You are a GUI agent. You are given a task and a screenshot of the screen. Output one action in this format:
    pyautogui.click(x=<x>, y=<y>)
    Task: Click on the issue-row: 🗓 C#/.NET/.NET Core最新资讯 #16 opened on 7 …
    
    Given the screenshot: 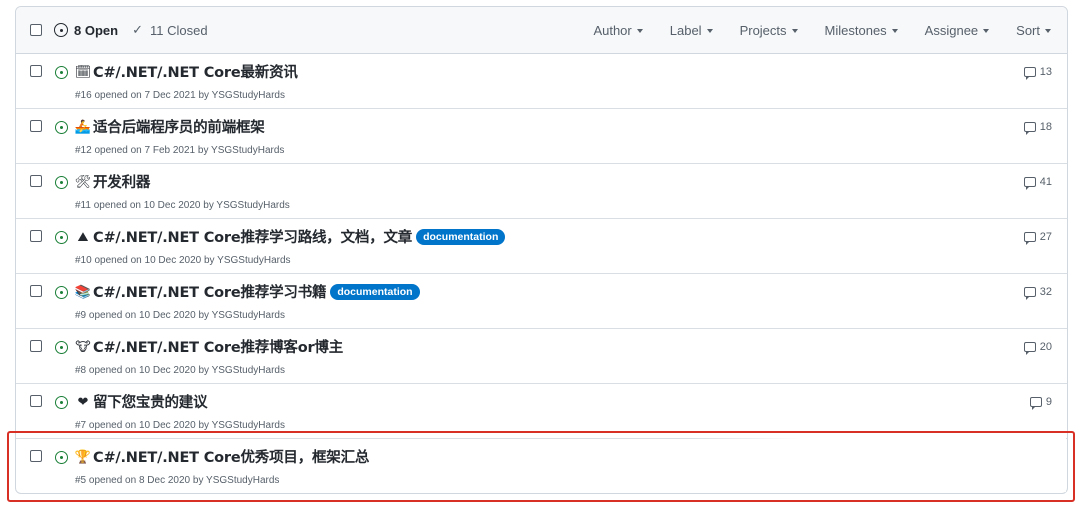 What is the action you would take?
    pyautogui.click(x=541, y=81)
    